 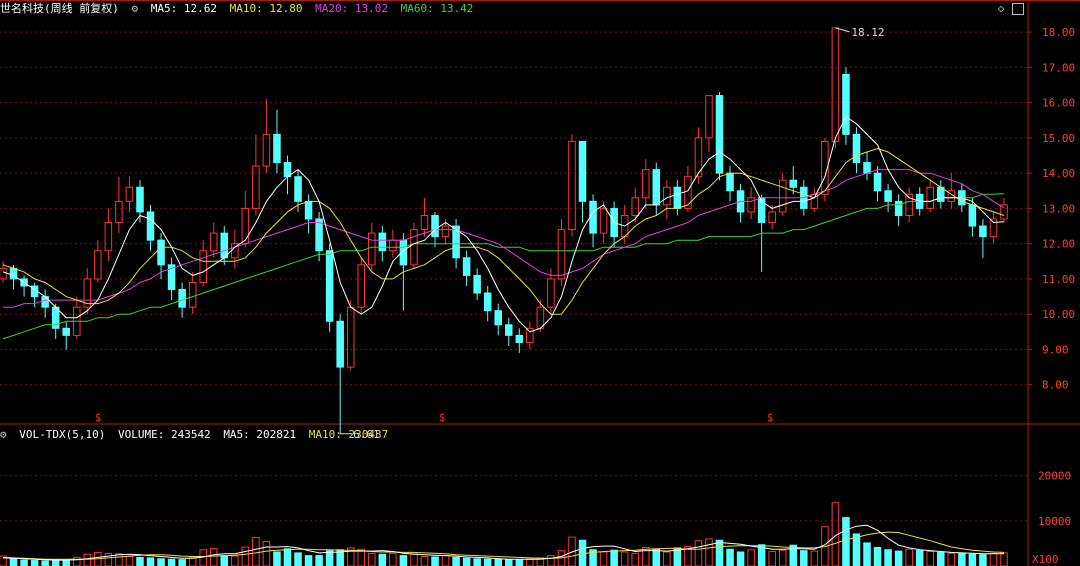 What do you see at coordinates (770, 417) in the screenshot?
I see `event-marker: $` at bounding box center [770, 417].